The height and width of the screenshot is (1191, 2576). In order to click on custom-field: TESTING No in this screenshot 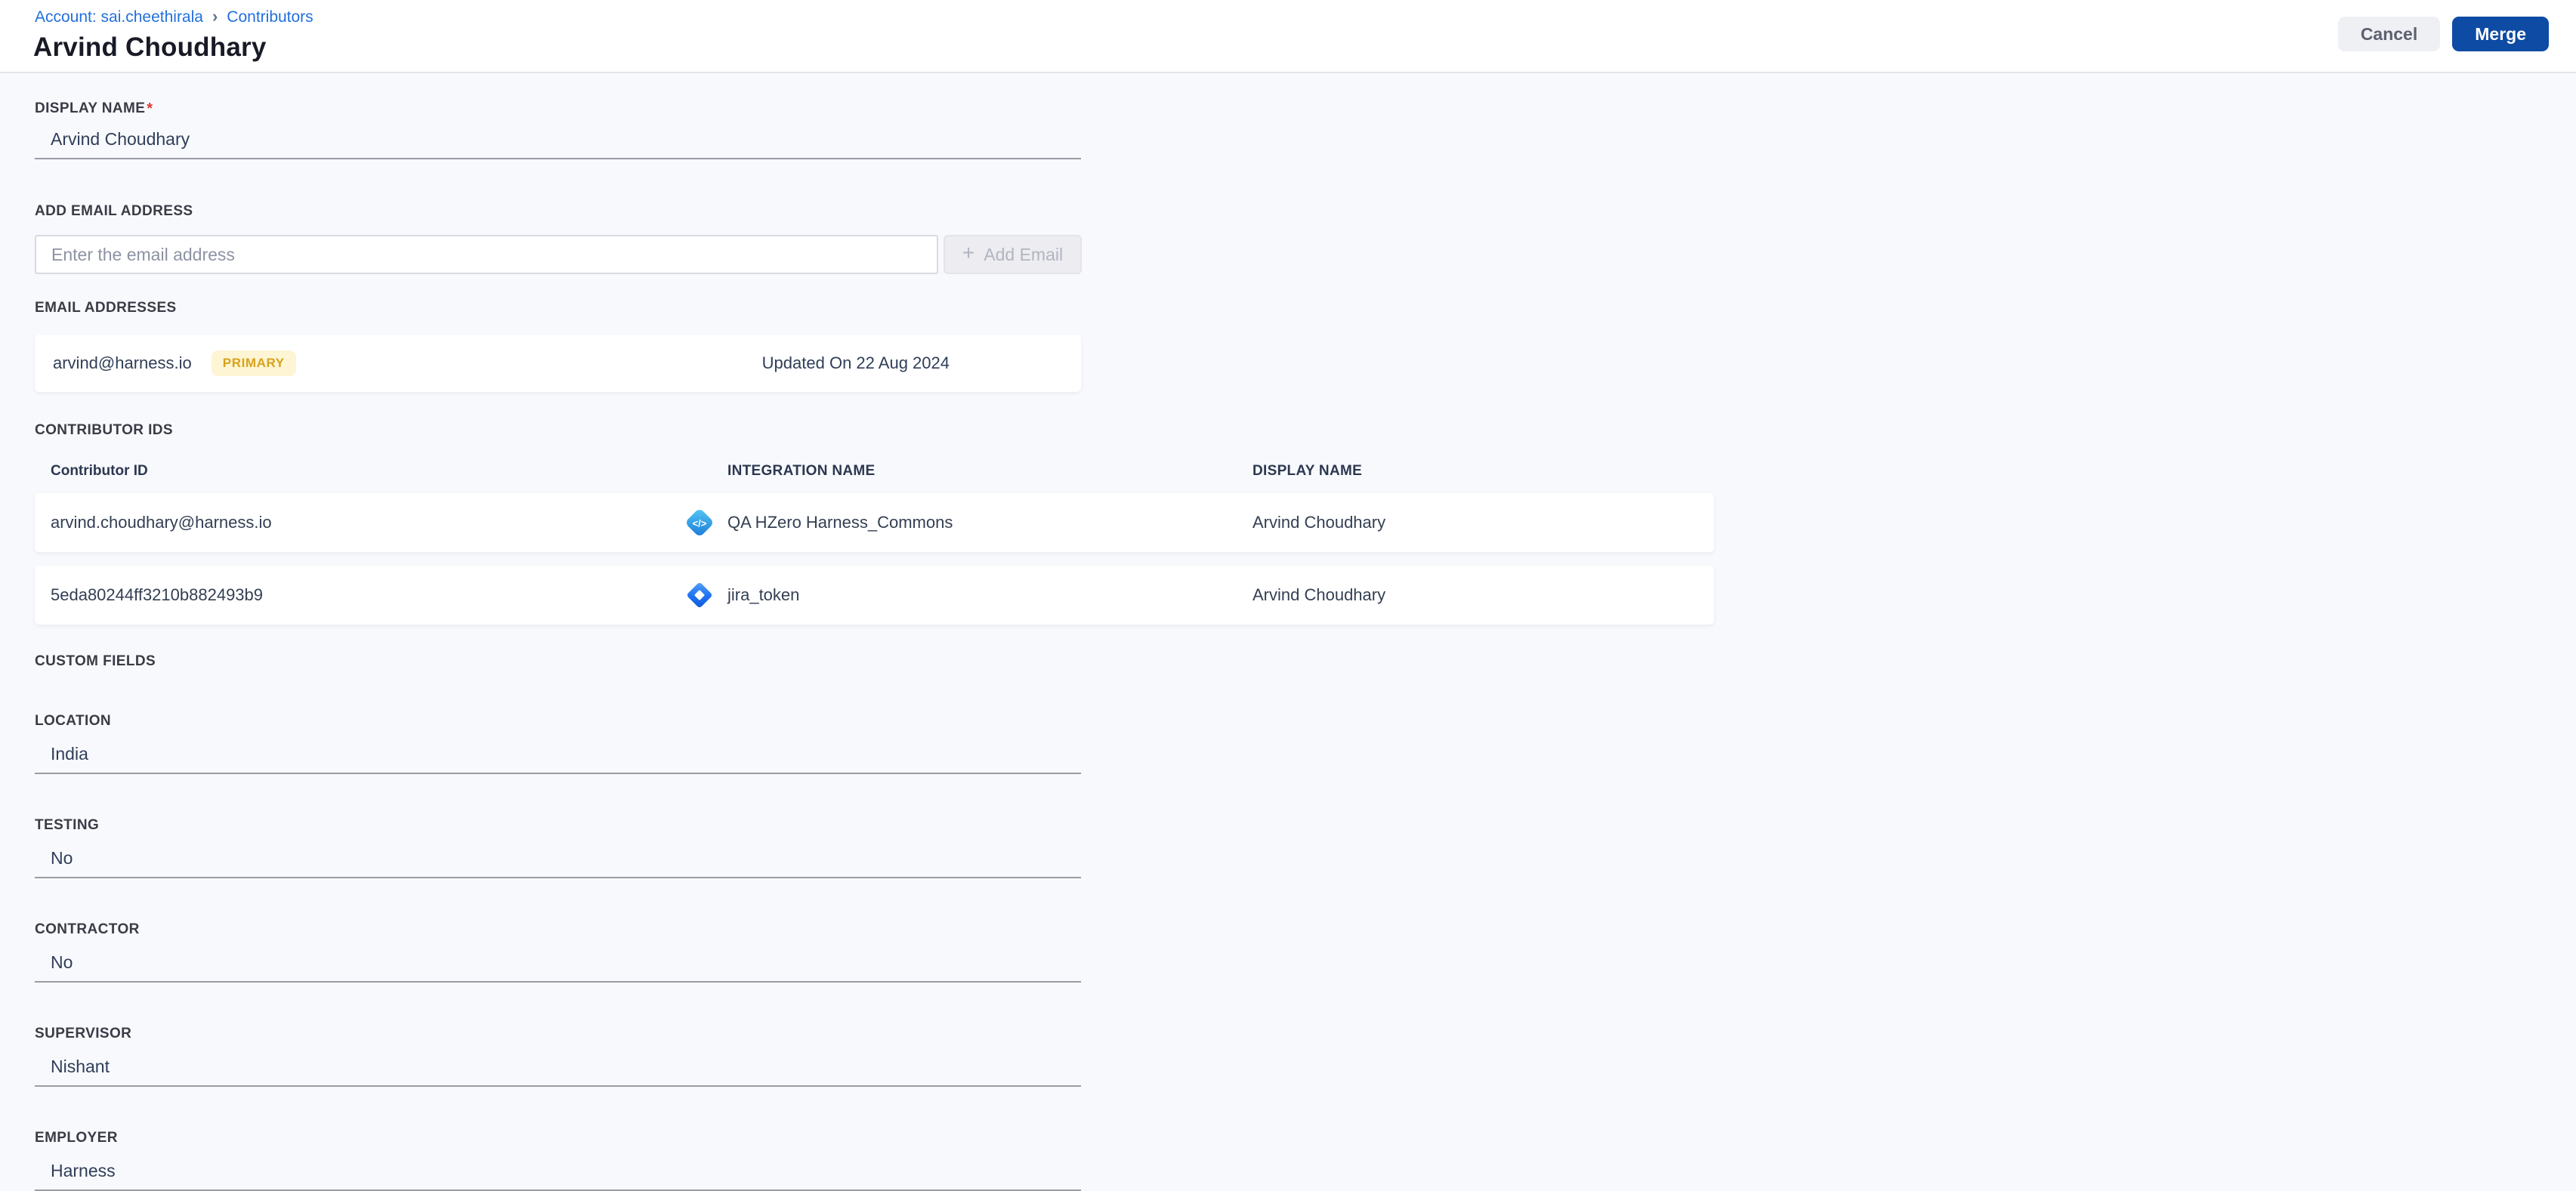, I will do `click(1305, 847)`.